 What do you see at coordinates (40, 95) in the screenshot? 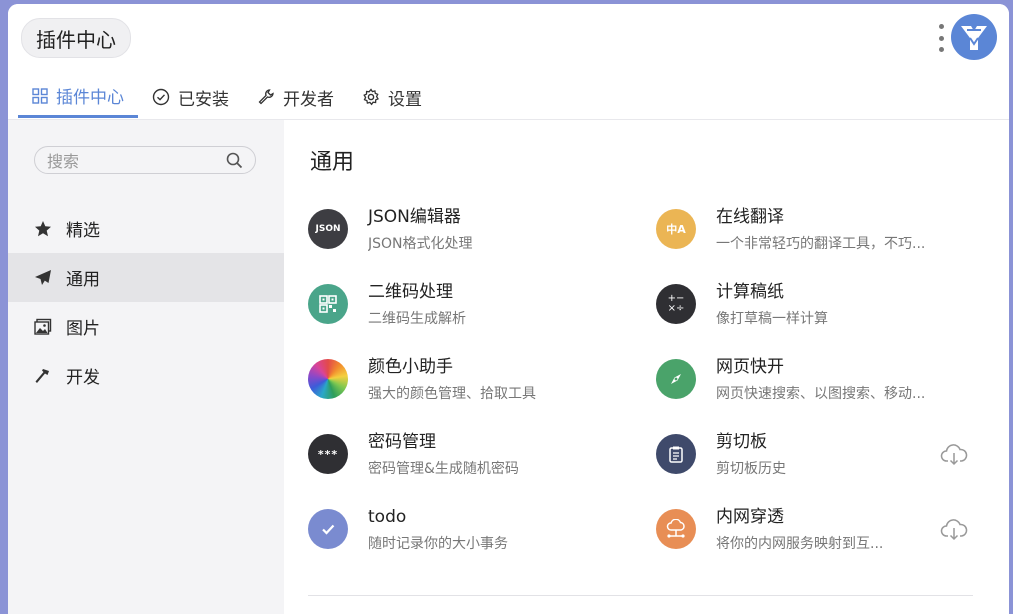
I see `grid-icon` at bounding box center [40, 95].